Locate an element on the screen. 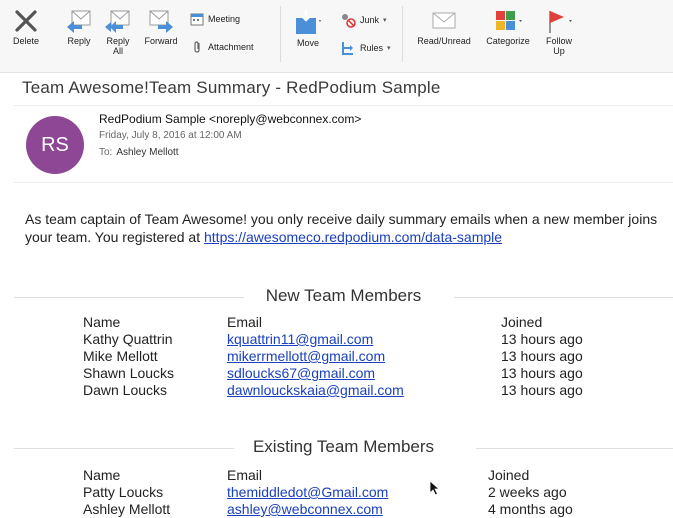  sender-name: RedPodium Sample <noreply@webconnex.com> is located at coordinates (230, 119).